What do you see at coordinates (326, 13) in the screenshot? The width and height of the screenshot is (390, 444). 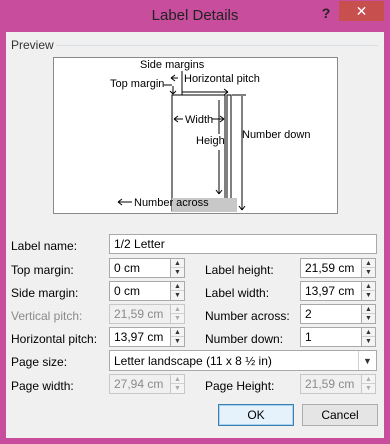 I see `help-button: ?` at bounding box center [326, 13].